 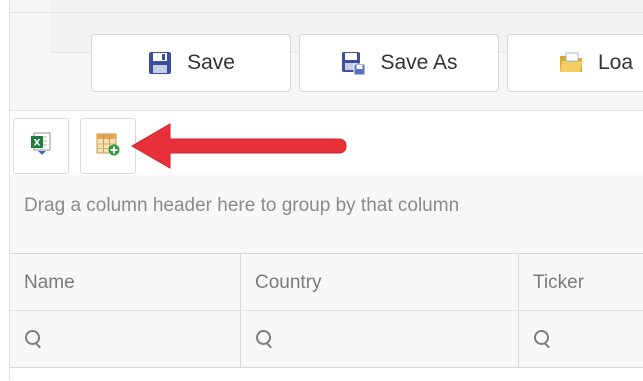 What do you see at coordinates (288, 282) in the screenshot?
I see `column-header-label: Country` at bounding box center [288, 282].